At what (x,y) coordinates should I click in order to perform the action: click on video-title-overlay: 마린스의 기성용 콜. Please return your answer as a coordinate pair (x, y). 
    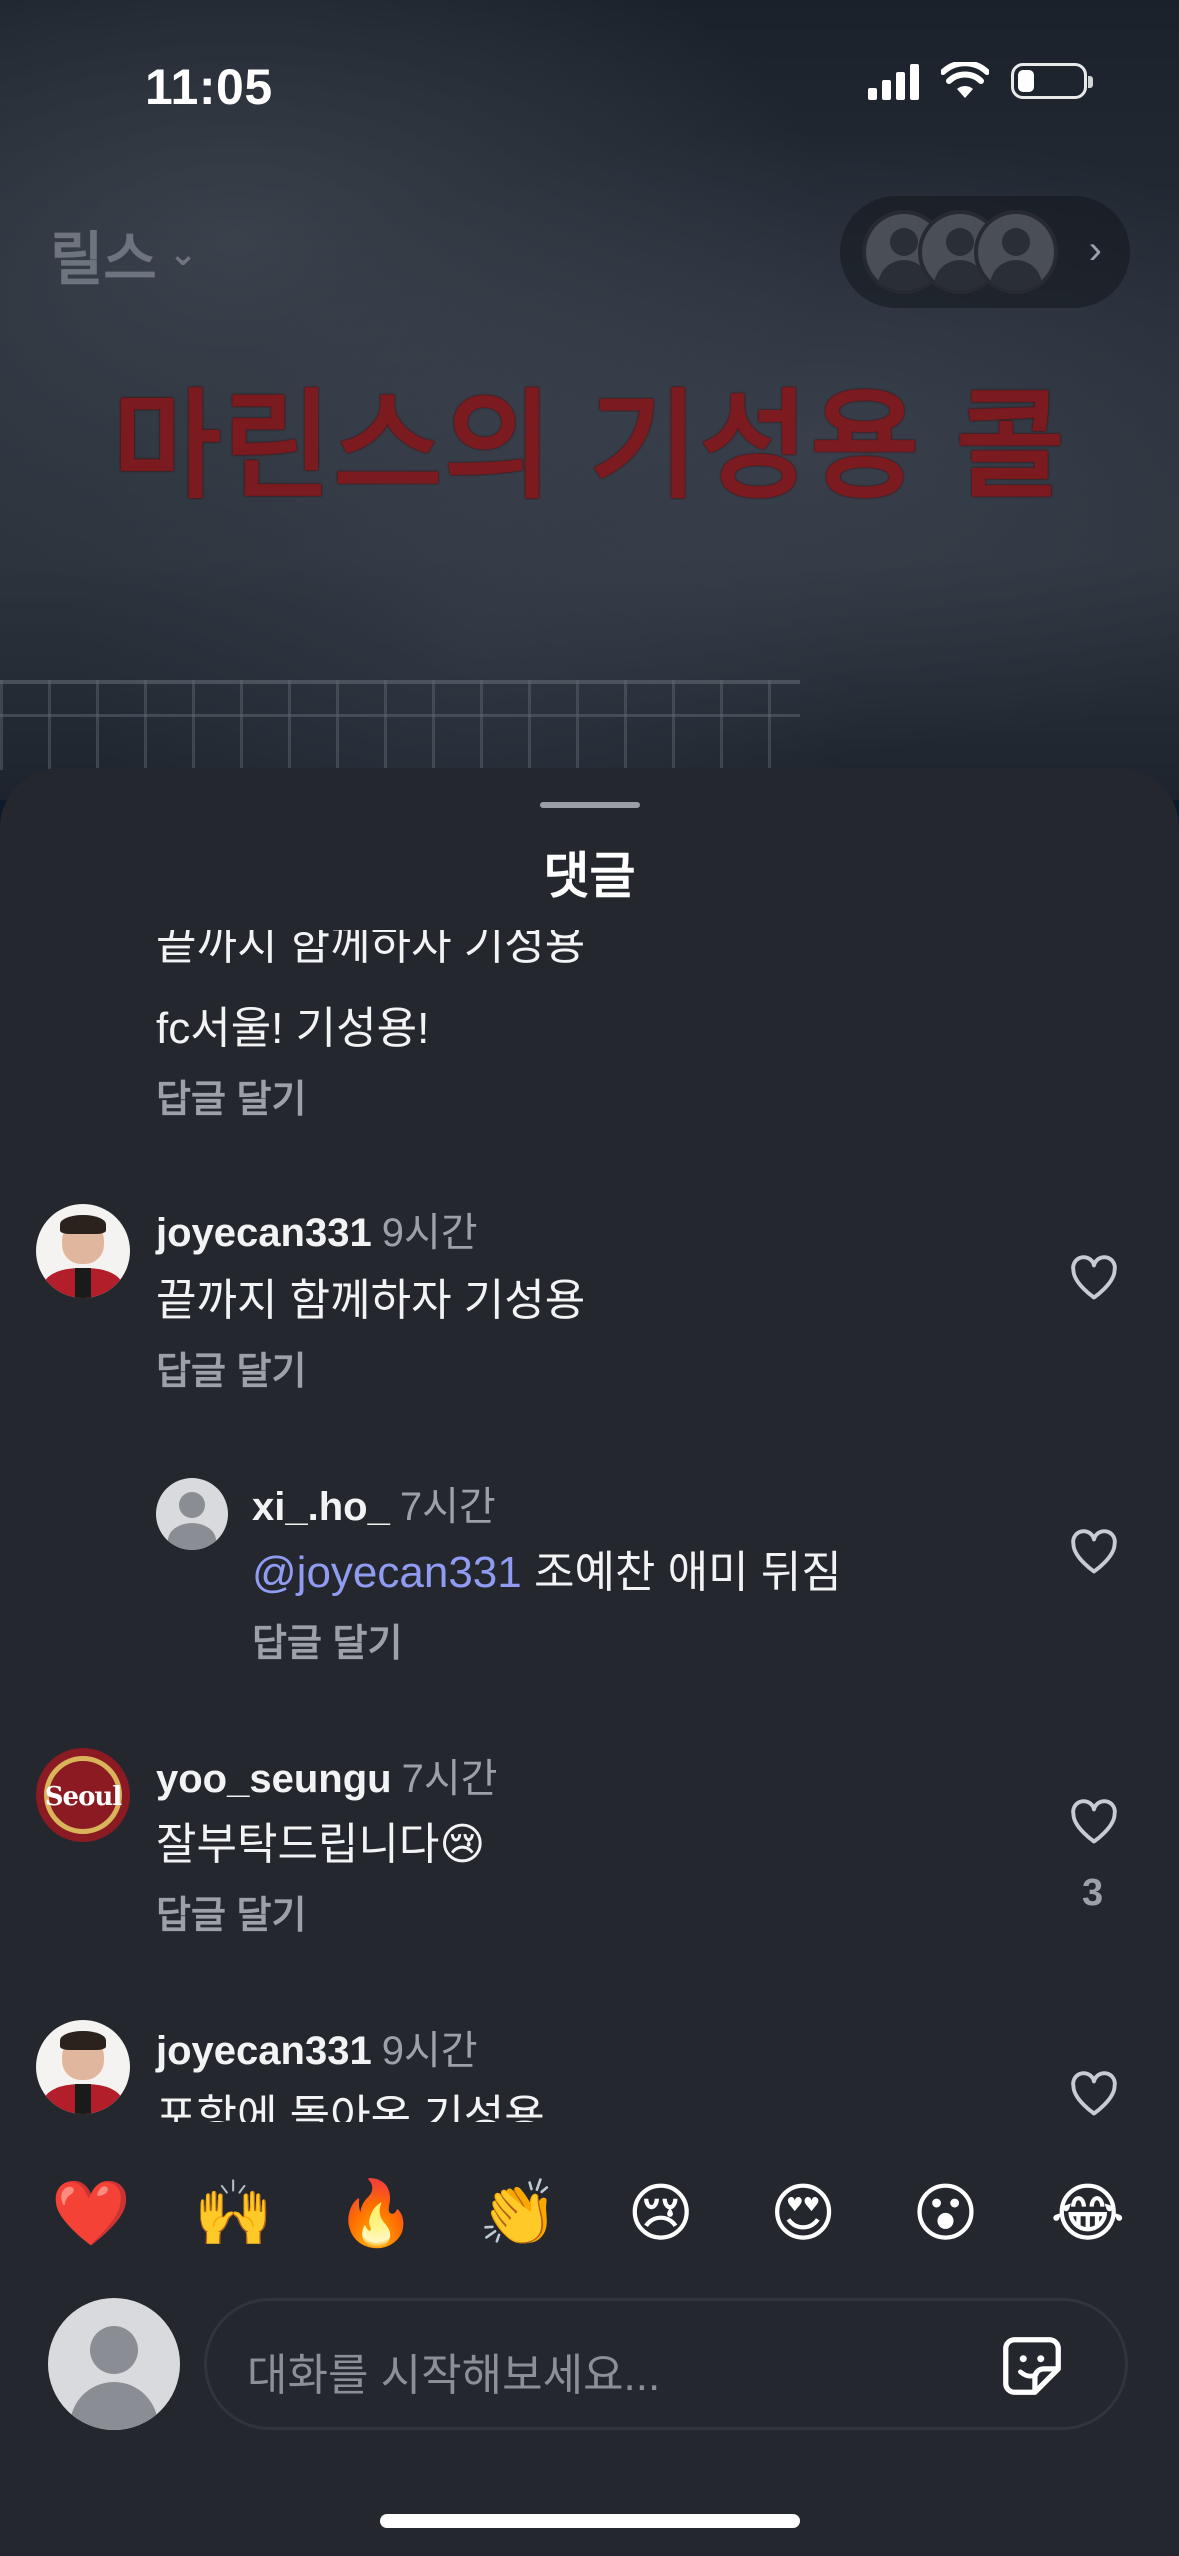
    Looking at the image, I should click on (589, 447).